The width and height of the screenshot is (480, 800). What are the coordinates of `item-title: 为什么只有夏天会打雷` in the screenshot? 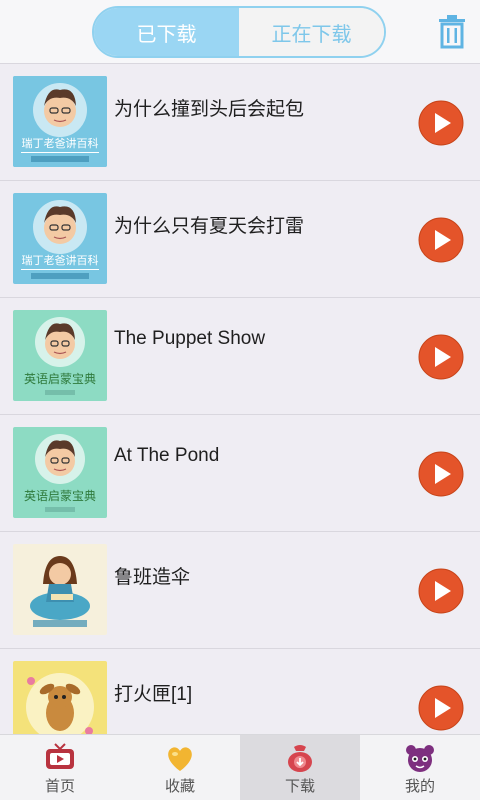 It's located at (209, 226).